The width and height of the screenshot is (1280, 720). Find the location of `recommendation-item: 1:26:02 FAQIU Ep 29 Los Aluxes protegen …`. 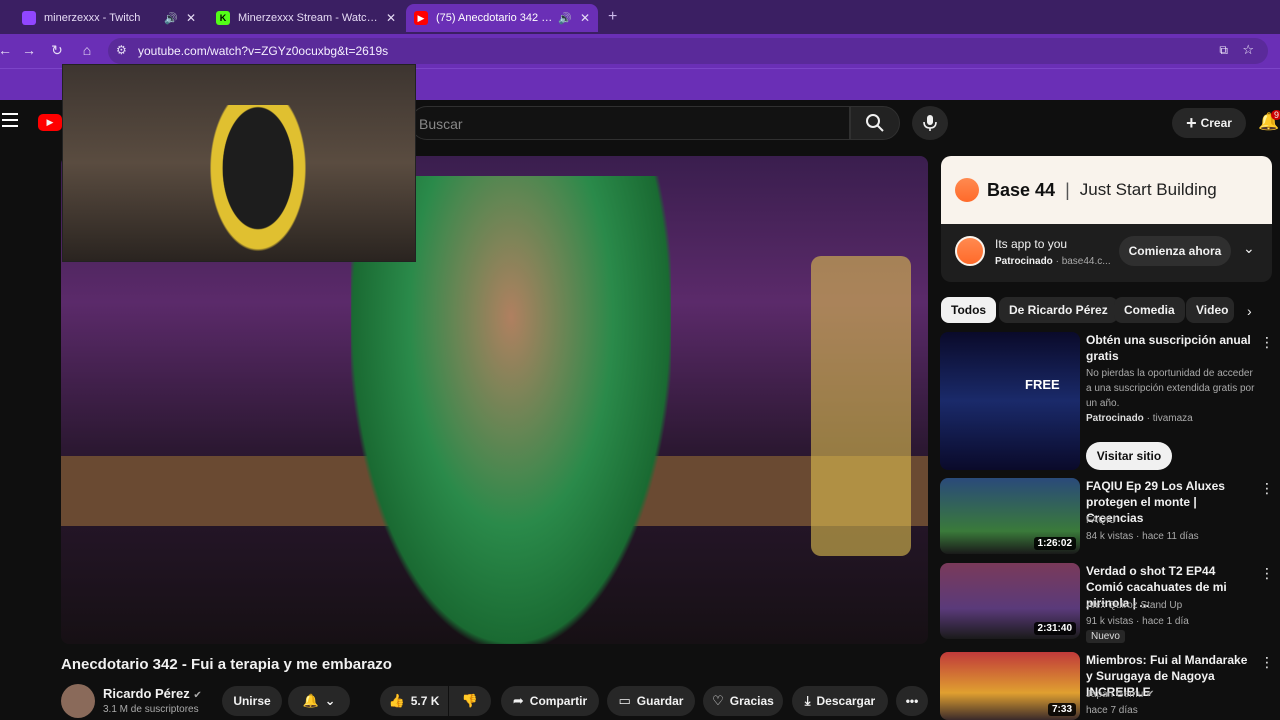

recommendation-item: 1:26:02 FAQIU Ep 29 Los Aluxes protegen … is located at coordinates (1110, 517).